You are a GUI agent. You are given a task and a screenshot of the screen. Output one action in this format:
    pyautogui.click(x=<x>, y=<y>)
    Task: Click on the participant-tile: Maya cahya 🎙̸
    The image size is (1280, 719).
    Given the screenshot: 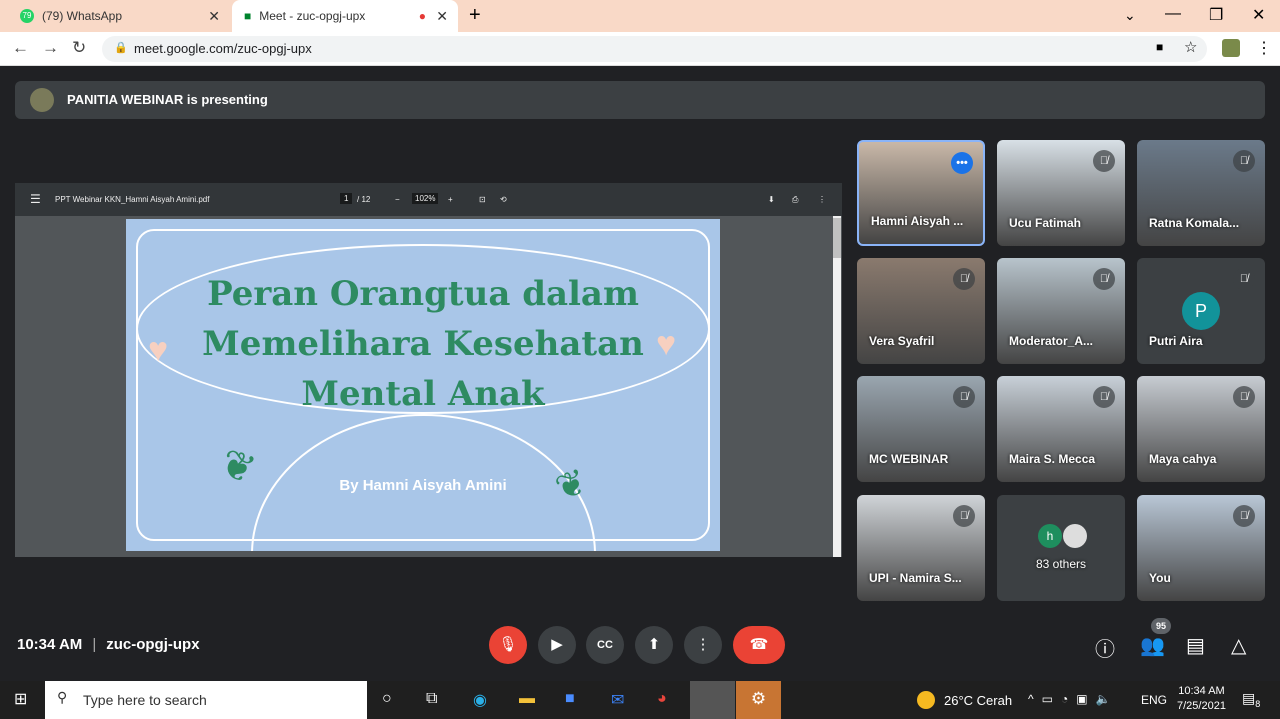 What is the action you would take?
    pyautogui.click(x=1201, y=429)
    